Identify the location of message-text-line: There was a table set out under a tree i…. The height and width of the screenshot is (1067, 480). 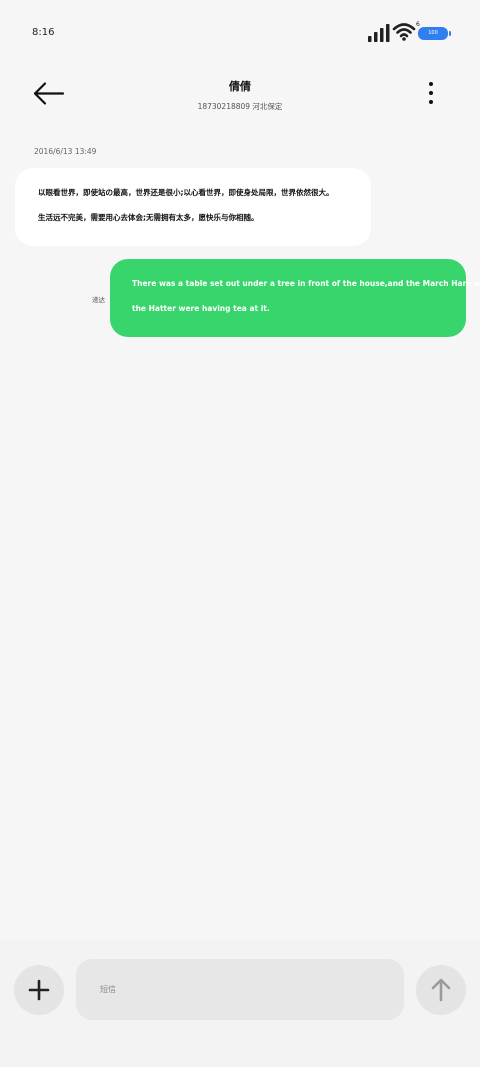
(306, 283).